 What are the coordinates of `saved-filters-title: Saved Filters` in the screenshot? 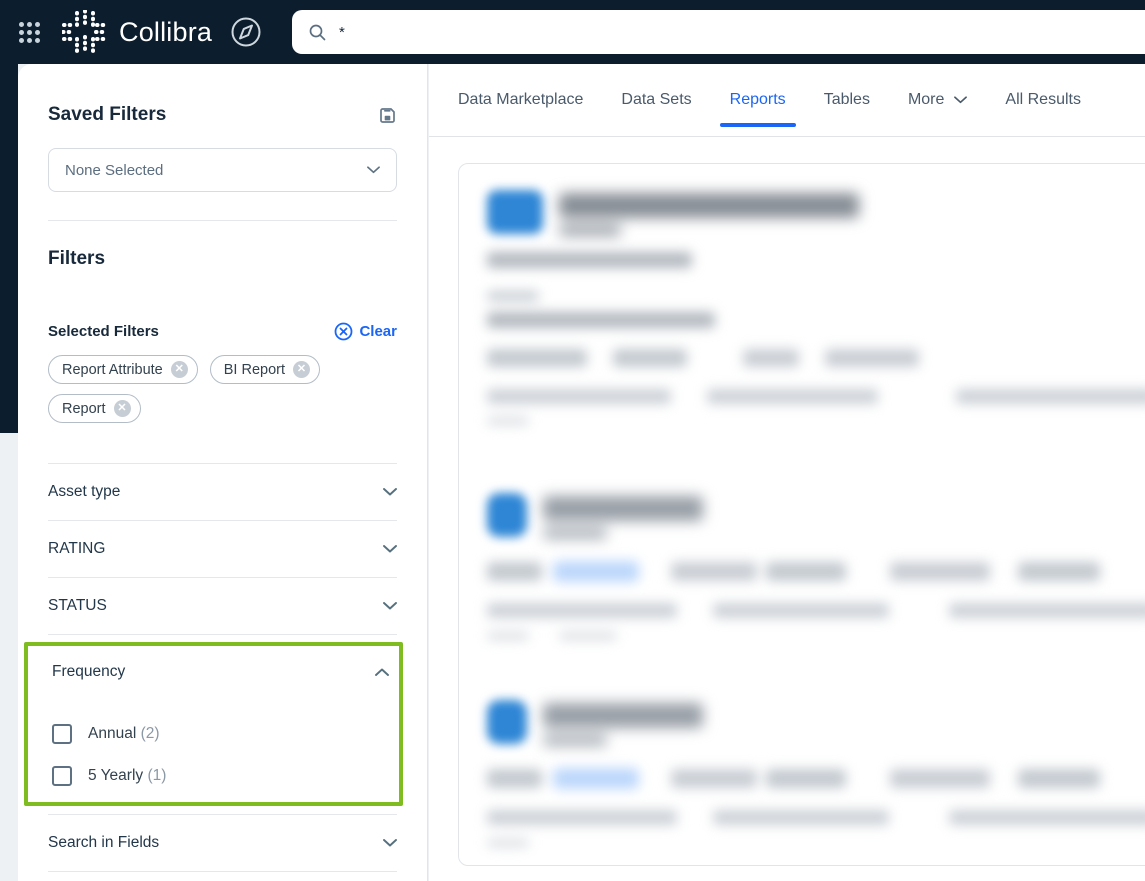 It's located at (107, 114).